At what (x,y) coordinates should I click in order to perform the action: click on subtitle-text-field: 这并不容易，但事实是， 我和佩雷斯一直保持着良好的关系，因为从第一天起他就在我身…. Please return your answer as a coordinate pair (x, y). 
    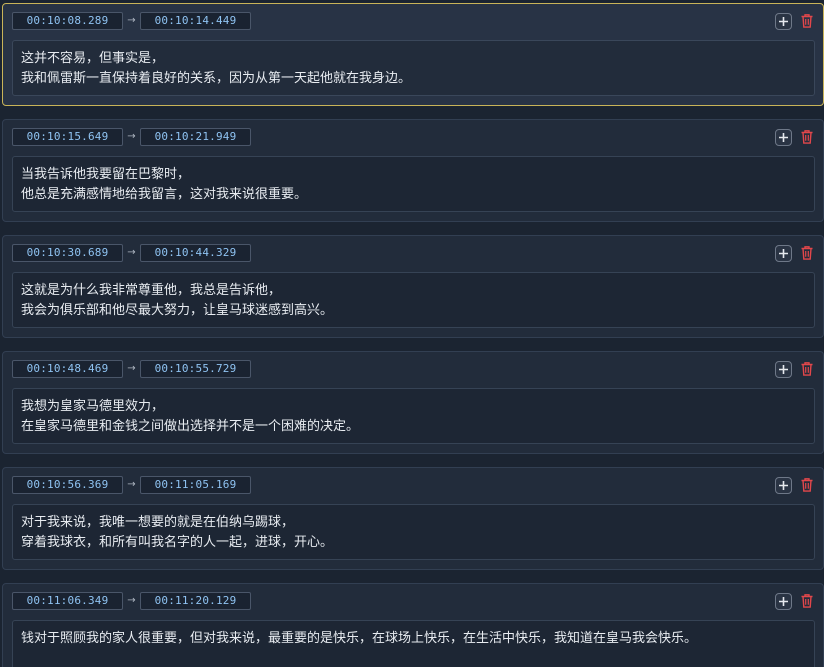
    Looking at the image, I should click on (413, 68).